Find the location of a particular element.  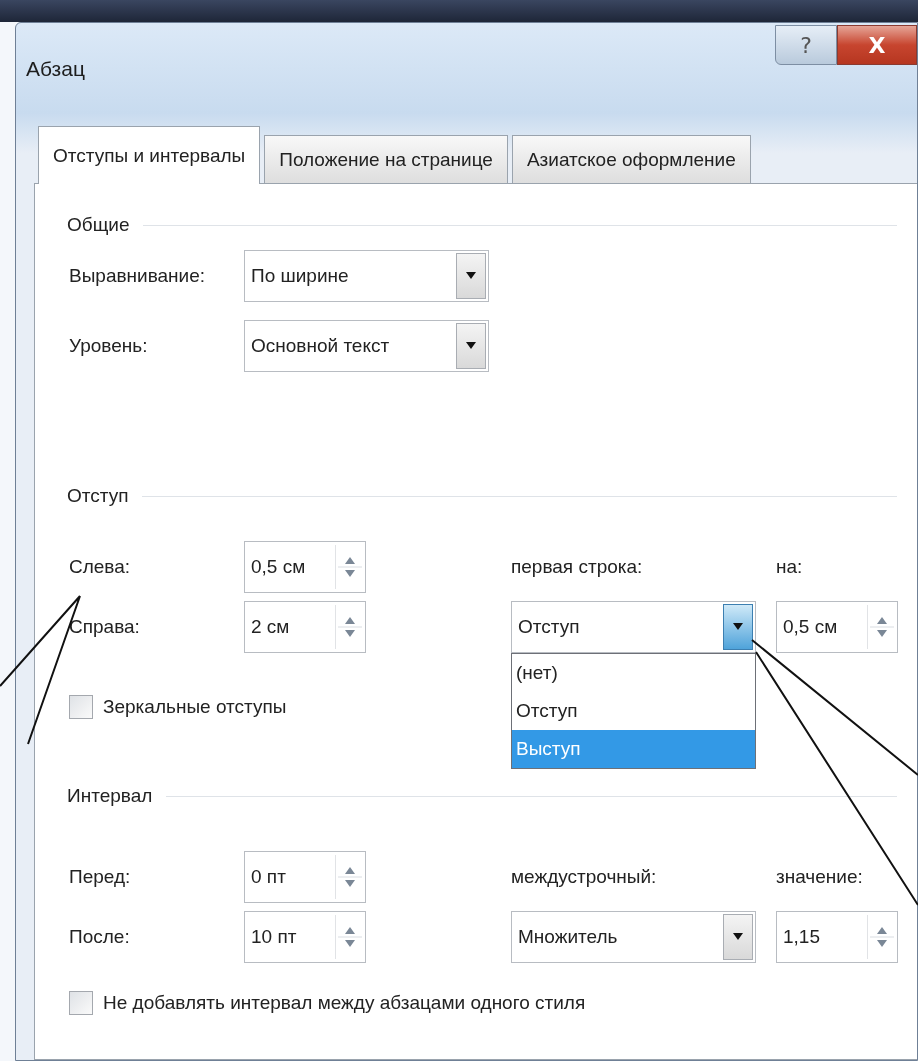

checkbox-label: Не добавлять интервал между абзацами одного стиля is located at coordinates (344, 1003).